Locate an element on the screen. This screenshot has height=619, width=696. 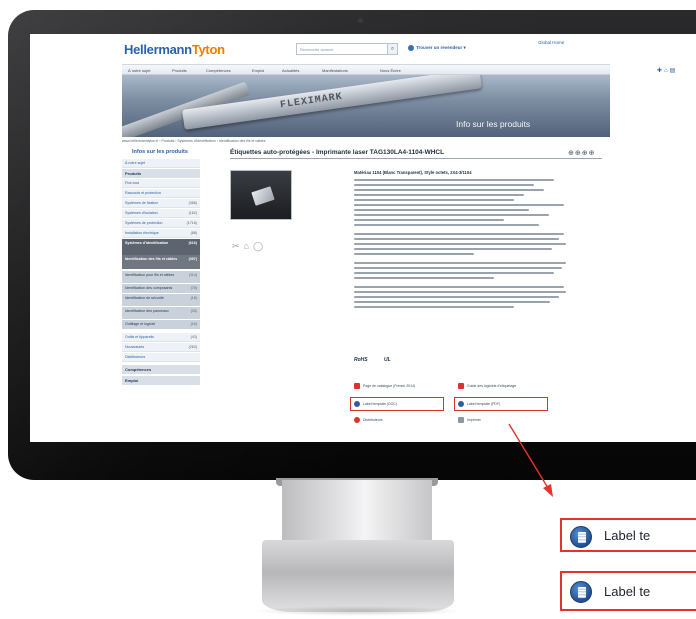
sidebar-subitem: Identification de sécurité (18) is located at coordinates (161, 300).